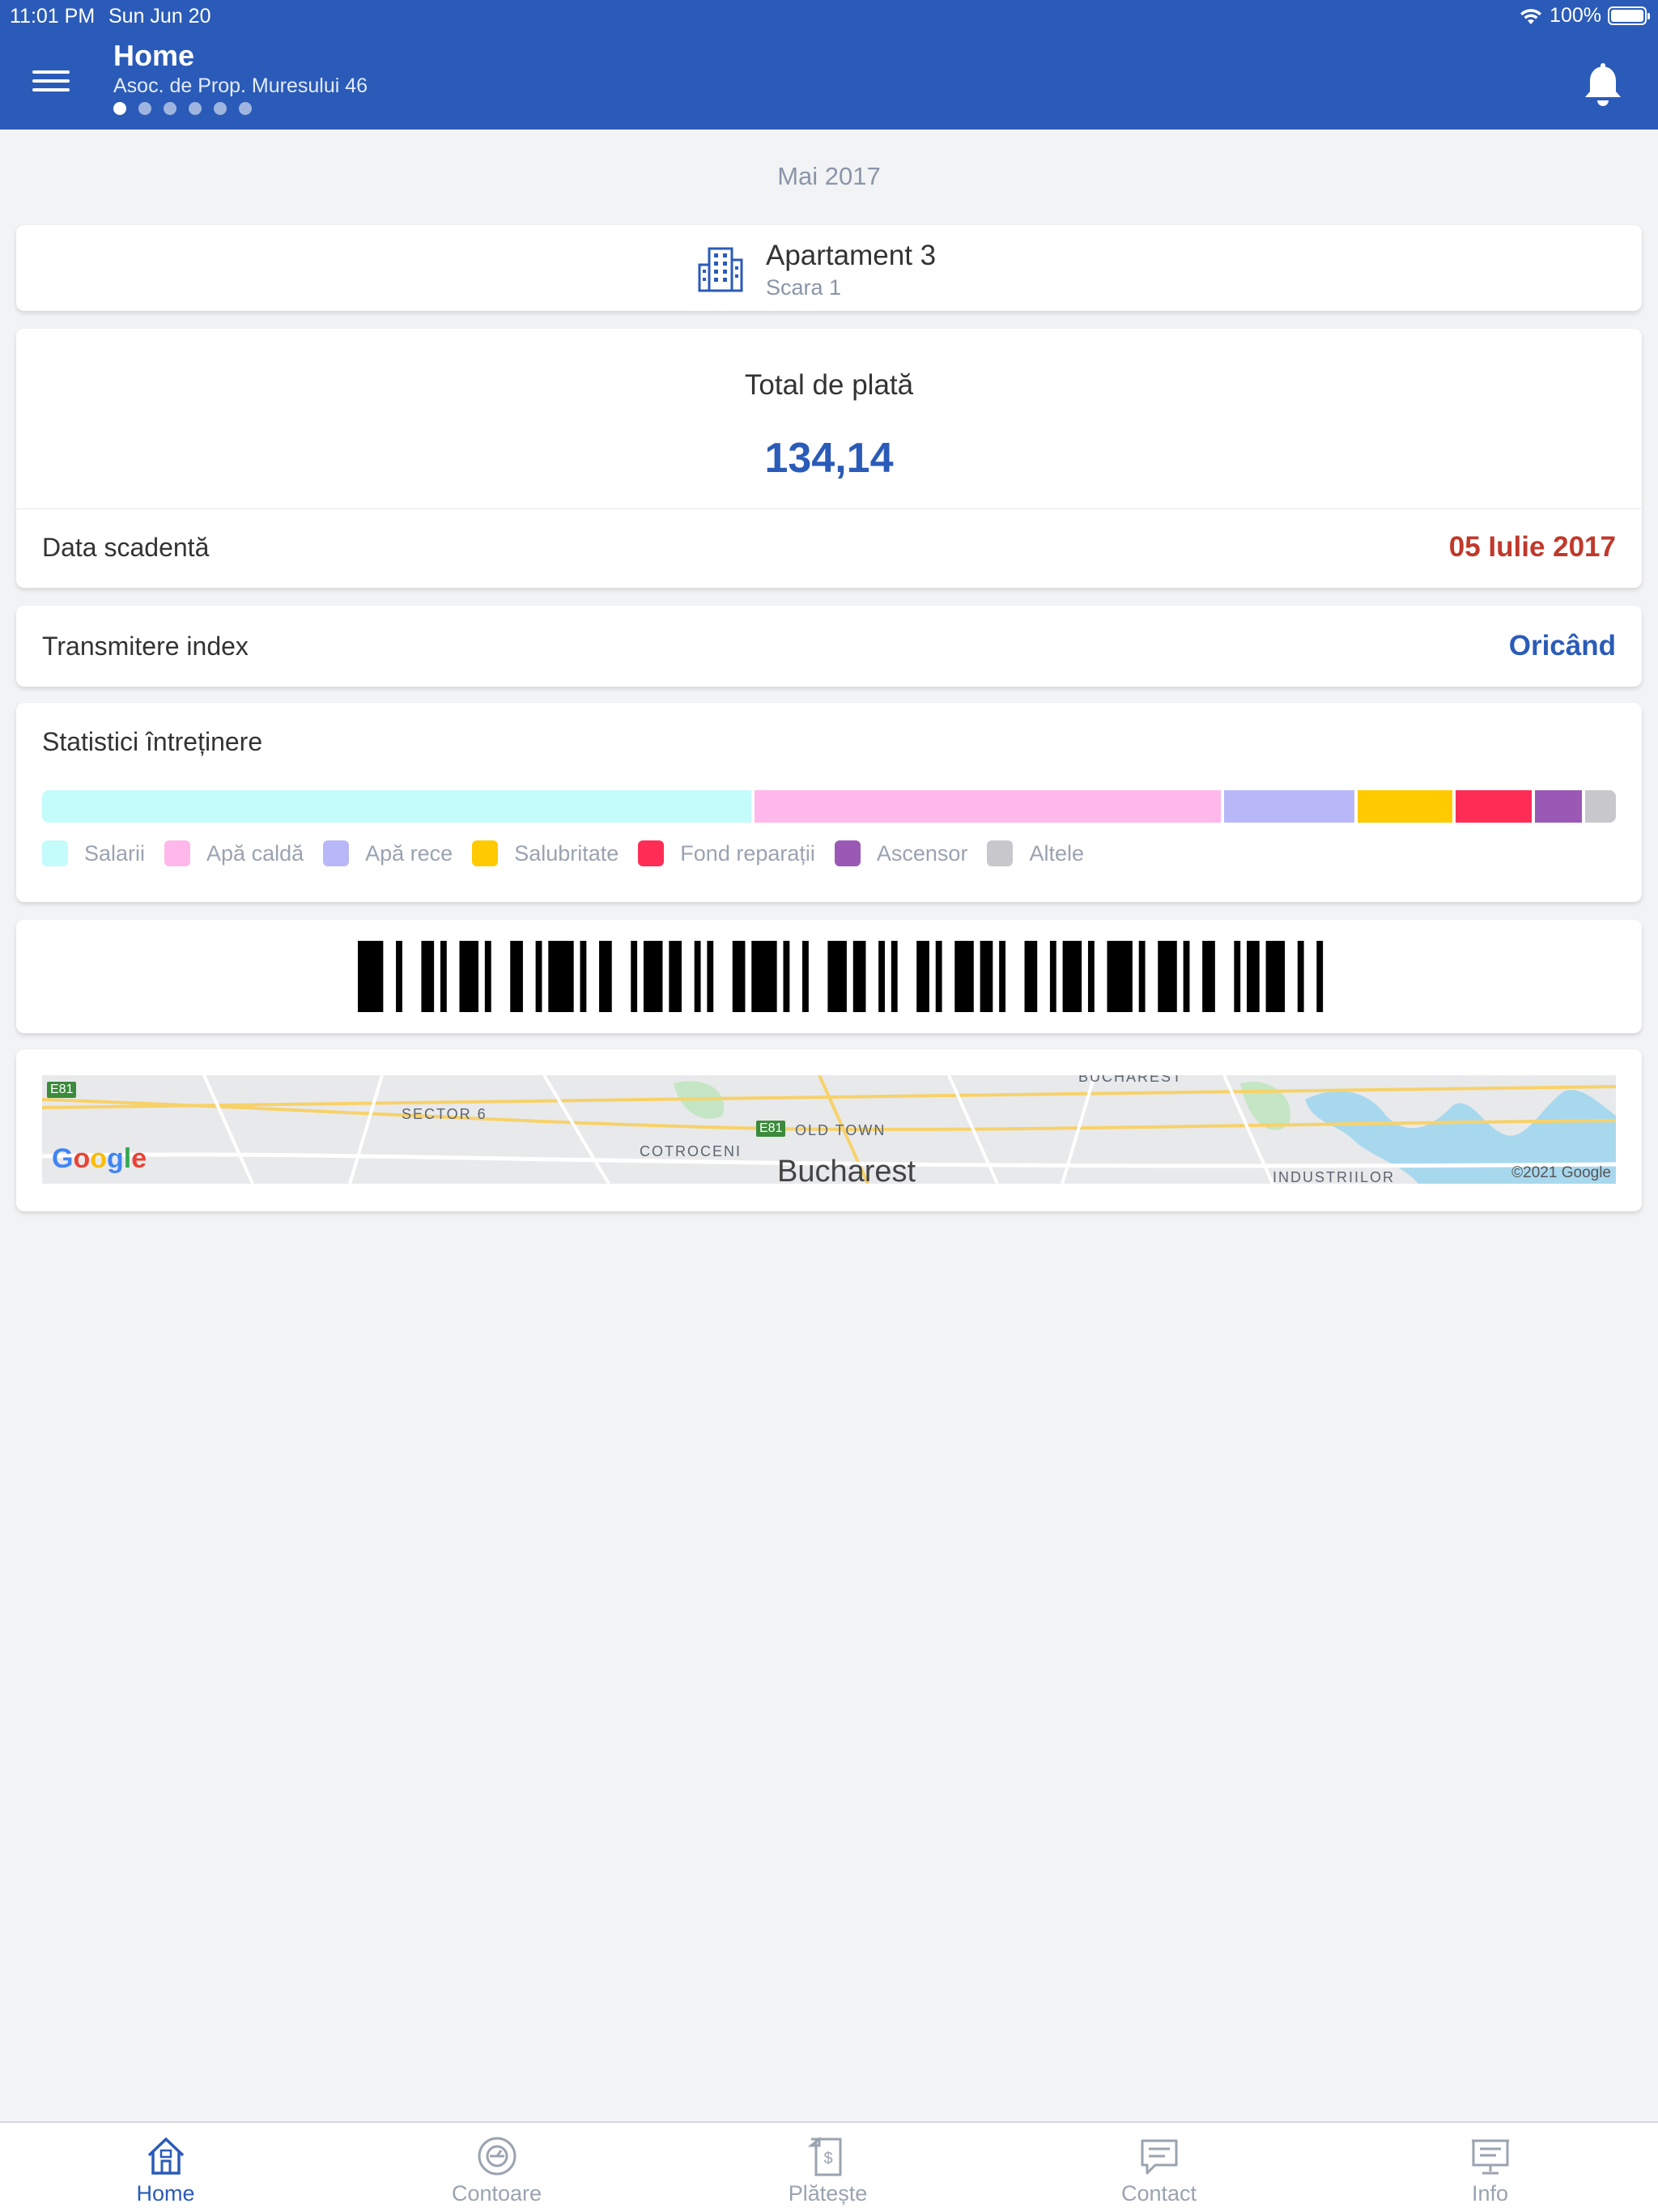 This screenshot has width=1658, height=2212. What do you see at coordinates (1584, 16) in the screenshot?
I see `status-right: 100%` at bounding box center [1584, 16].